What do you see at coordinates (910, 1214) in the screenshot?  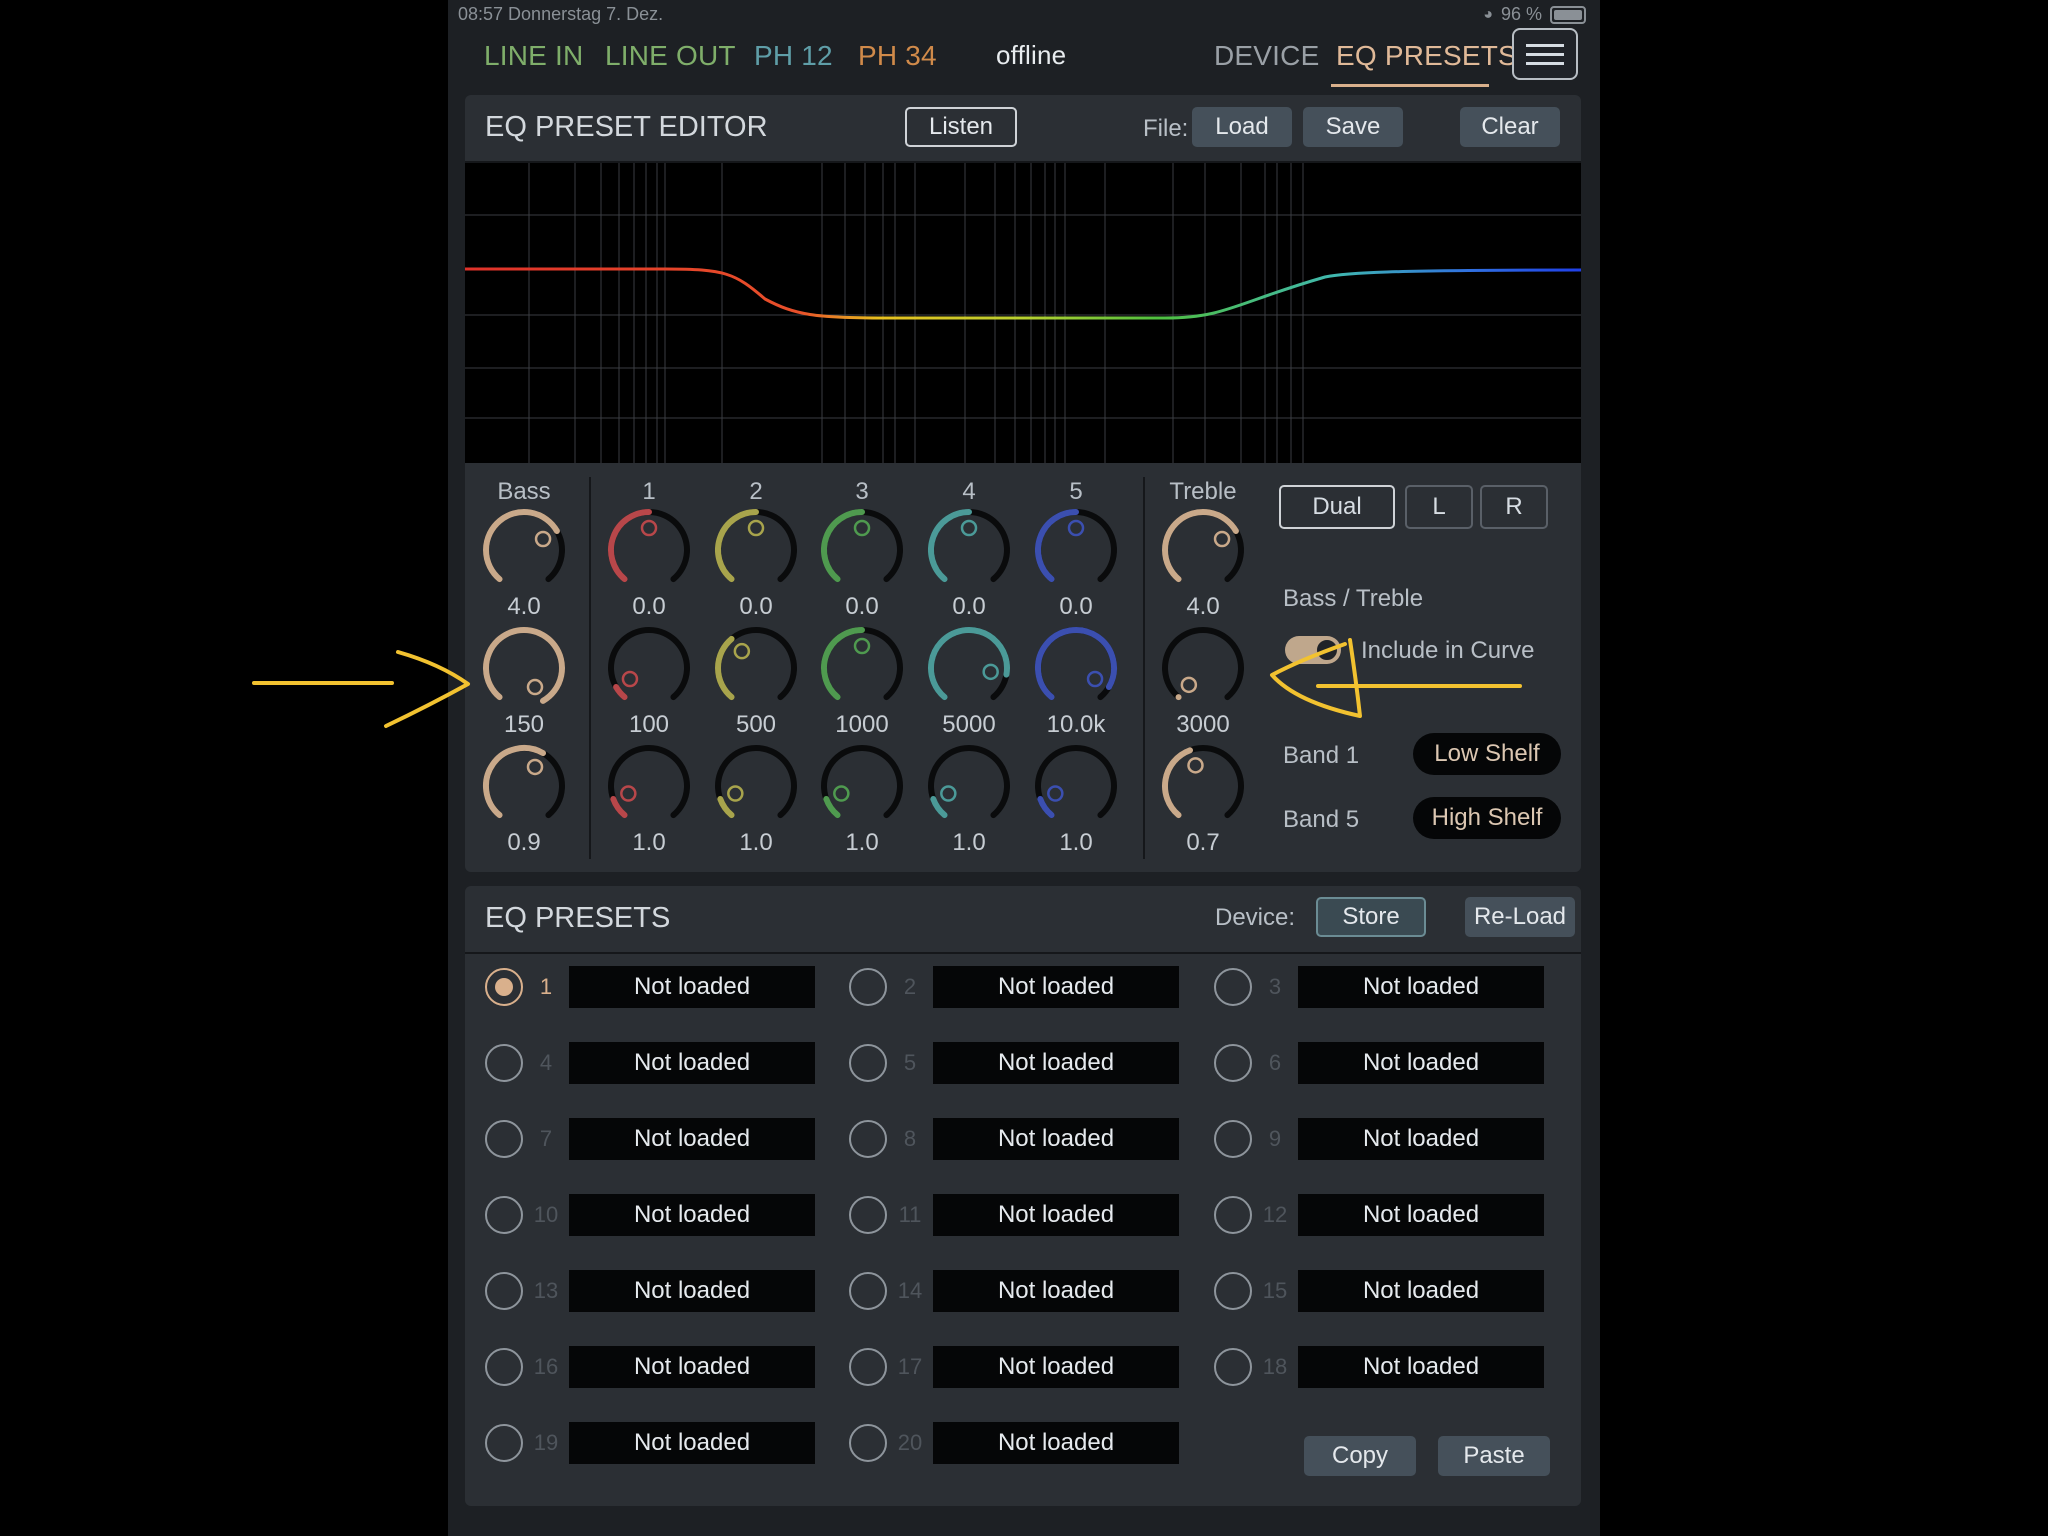 I see `preset-number: 11` at bounding box center [910, 1214].